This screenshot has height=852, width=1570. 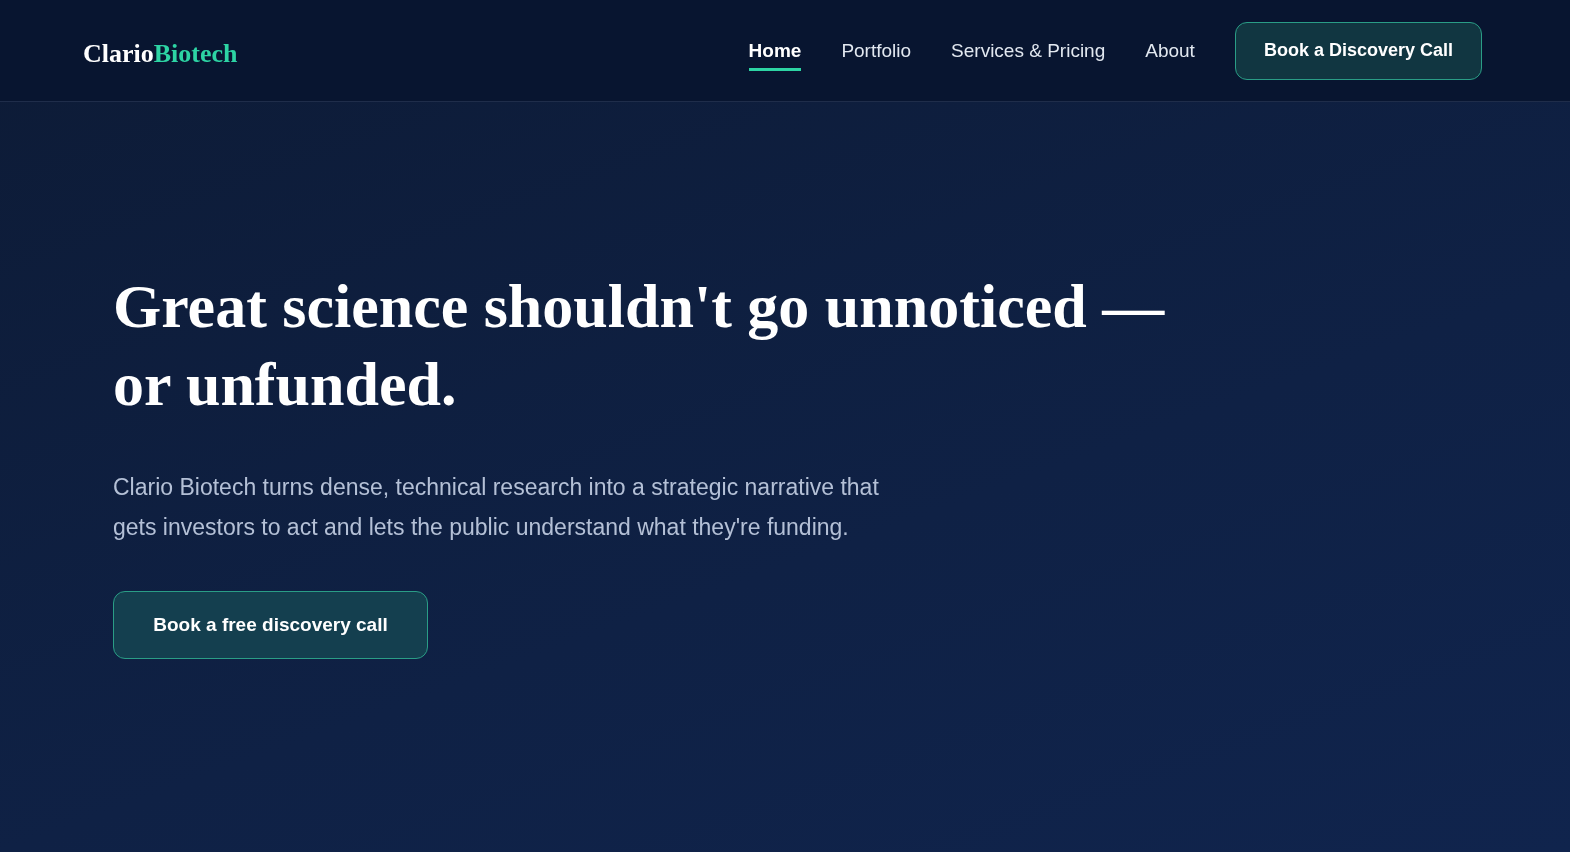 I want to click on nav-link: Home, so click(x=775, y=52).